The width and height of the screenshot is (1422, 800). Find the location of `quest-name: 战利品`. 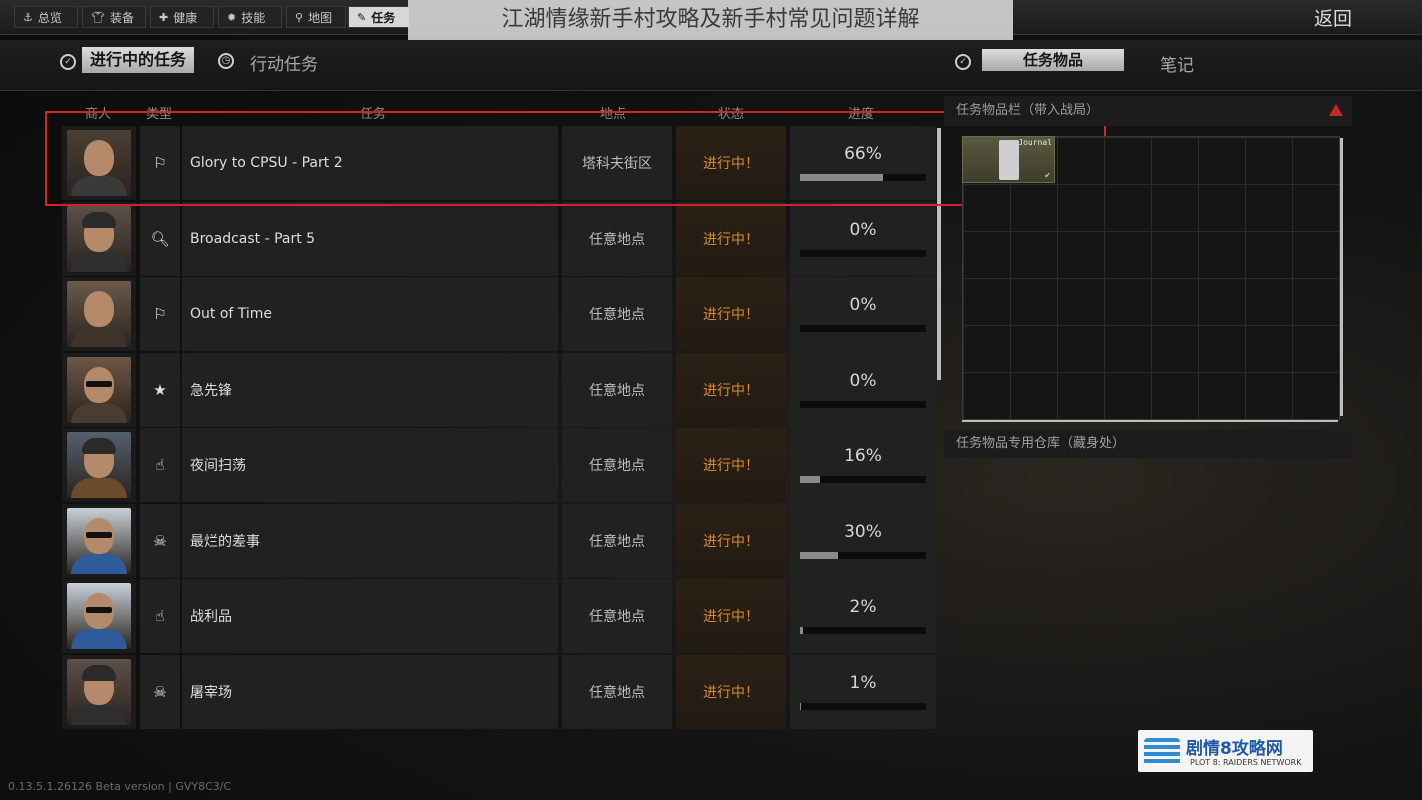

quest-name: 战利品 is located at coordinates (370, 616).